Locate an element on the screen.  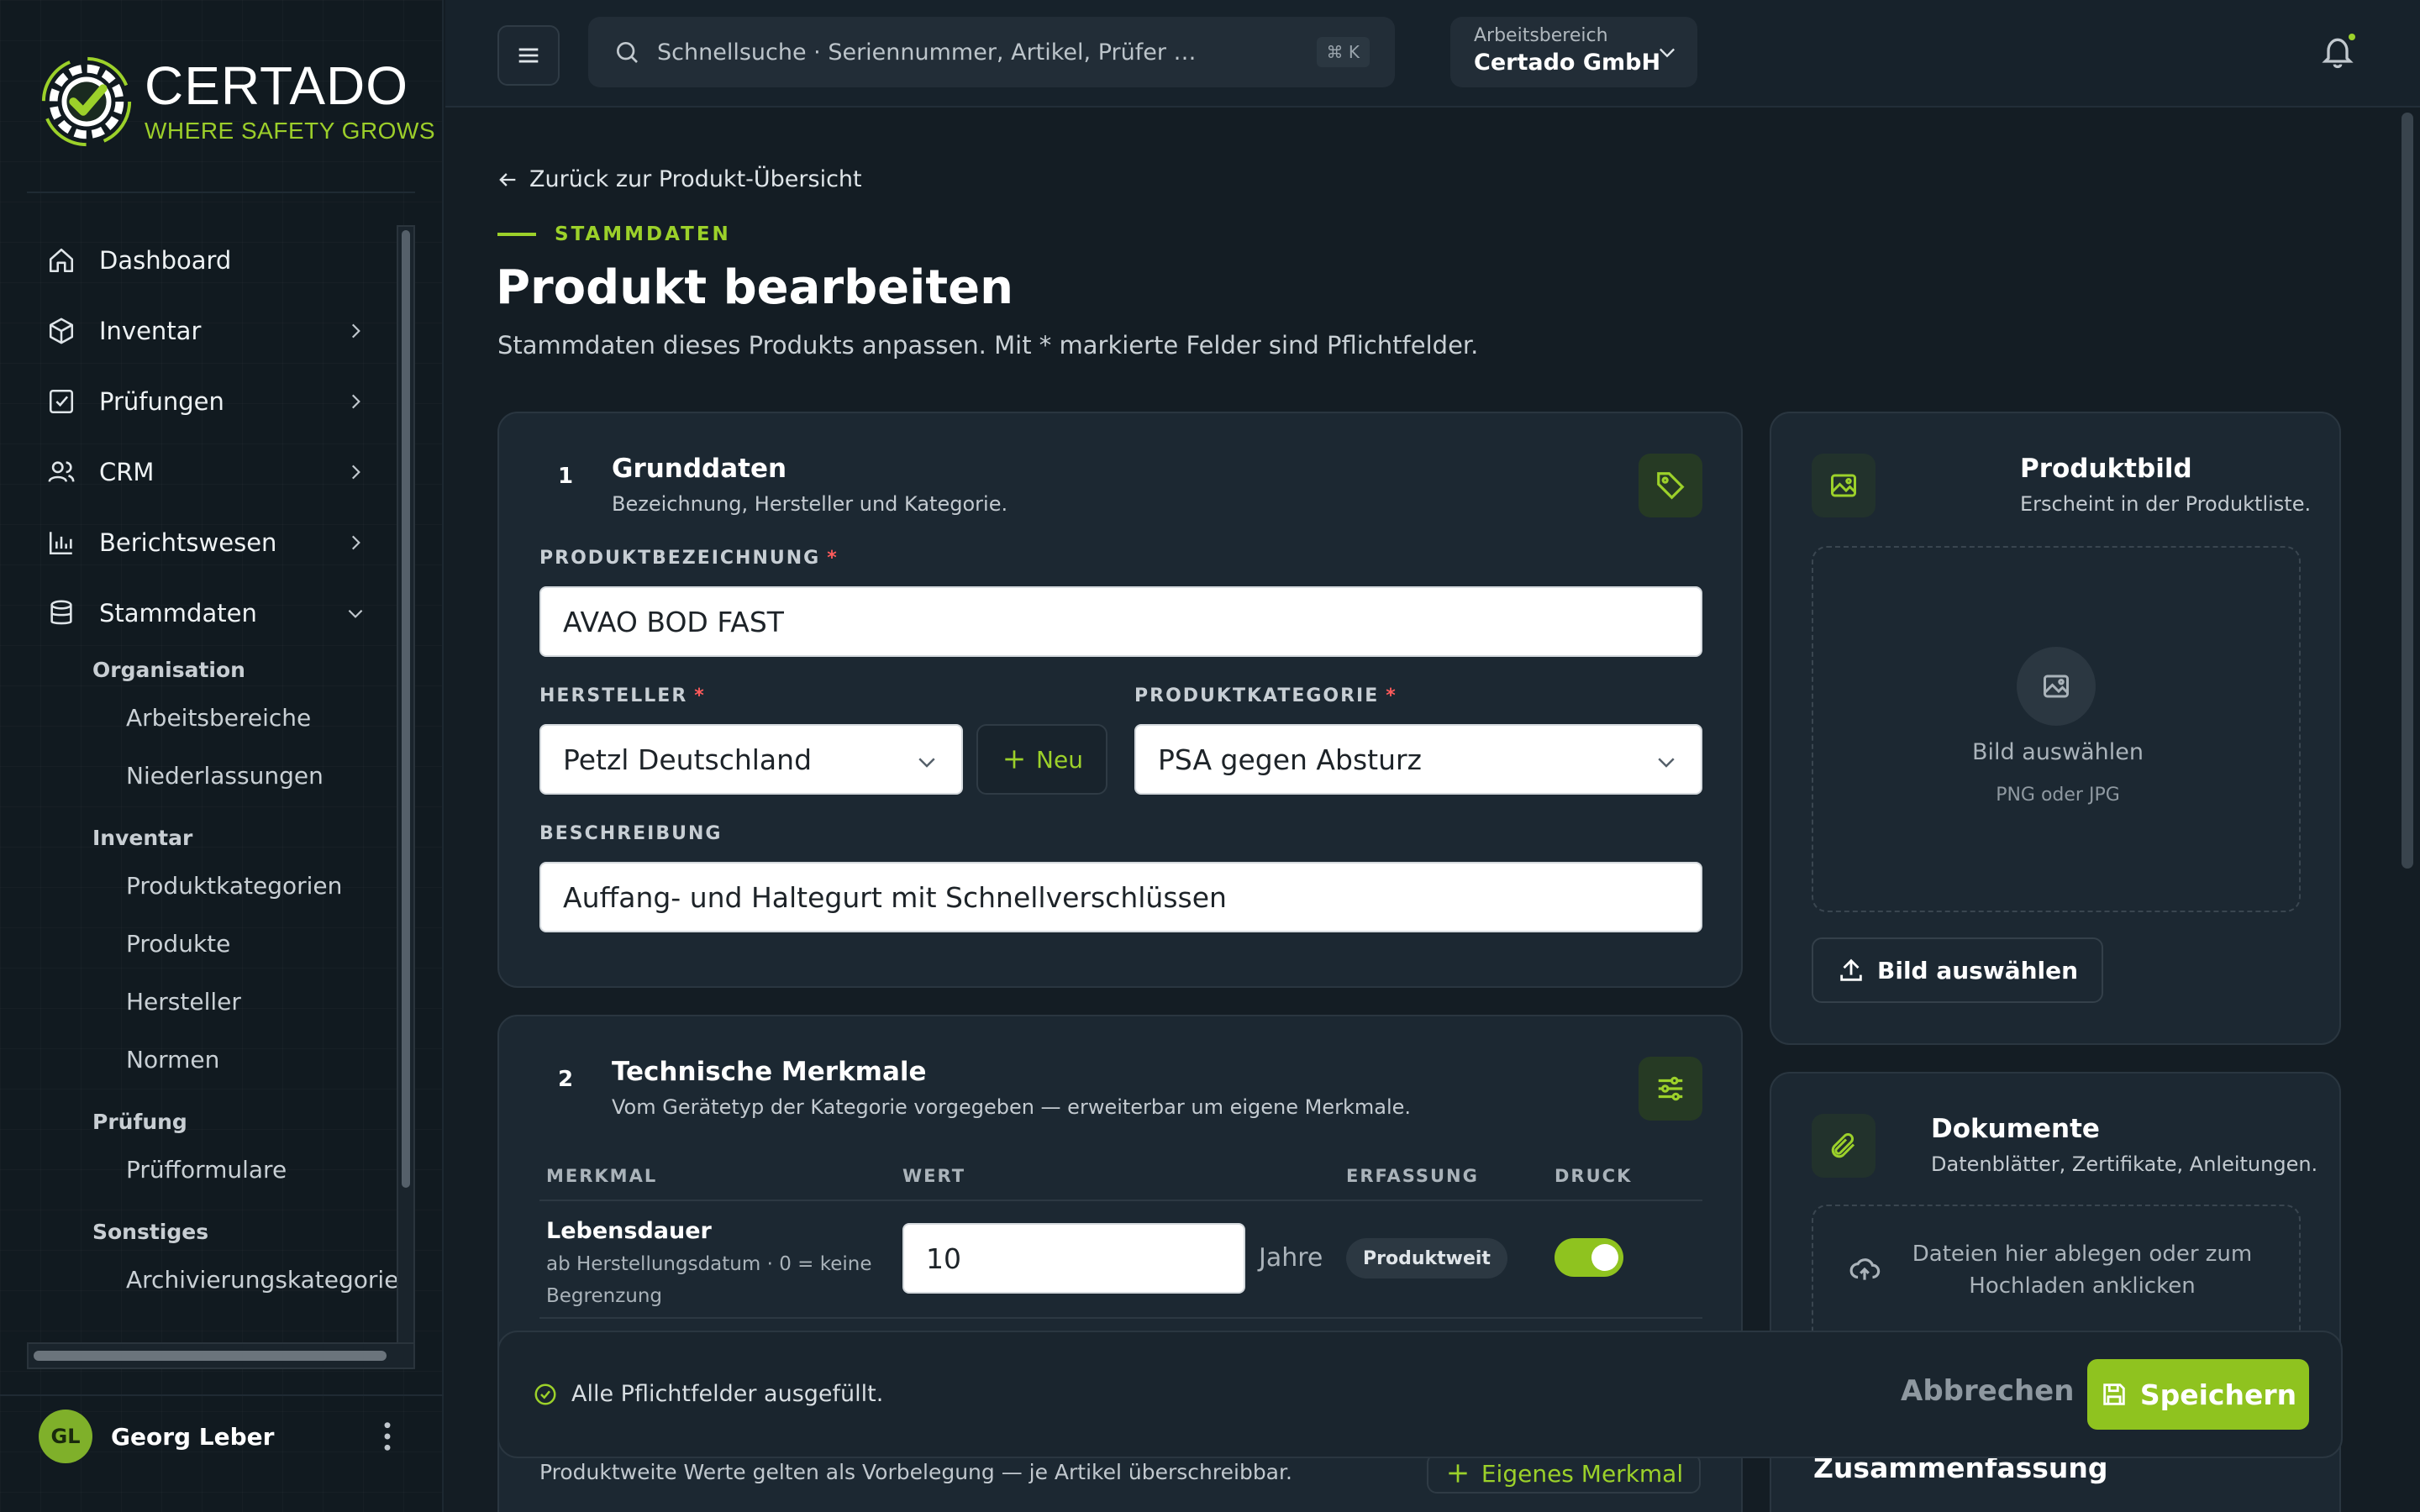
main-vertical-scrollbar is located at coordinates (2407, 810).